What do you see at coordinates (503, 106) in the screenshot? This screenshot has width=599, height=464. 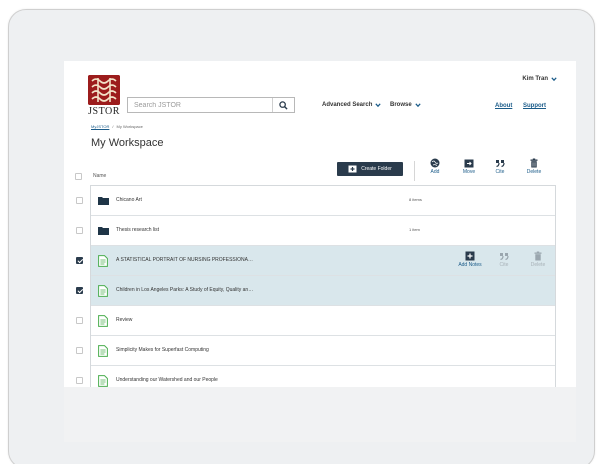 I see `about-link: About` at bounding box center [503, 106].